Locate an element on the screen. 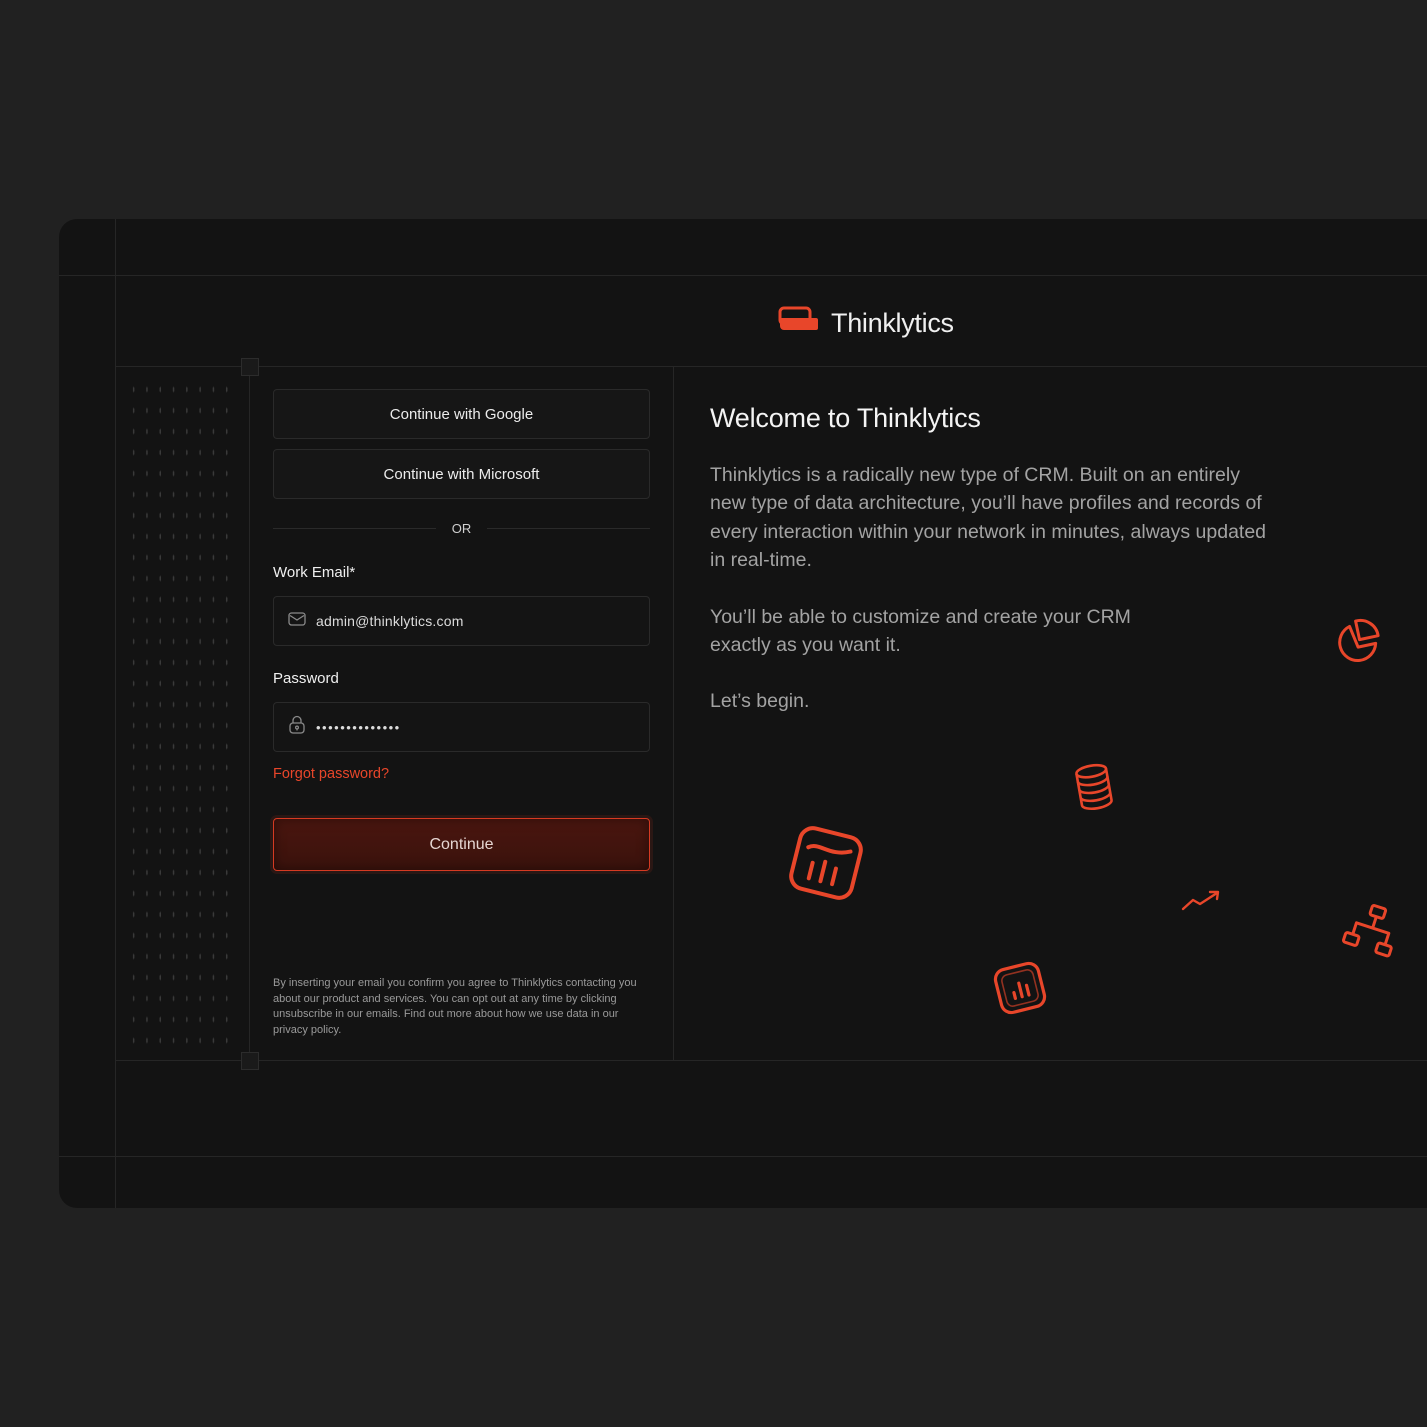 This screenshot has height=1427, width=1427. email-field: admin@thinklytics.com is located at coordinates (461, 621).